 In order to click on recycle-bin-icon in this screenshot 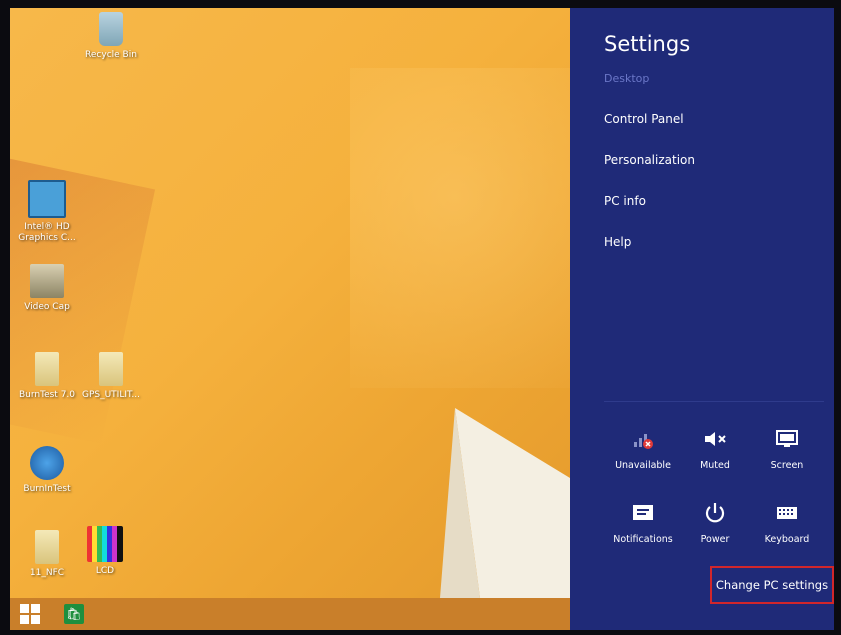, I will do `click(111, 29)`.